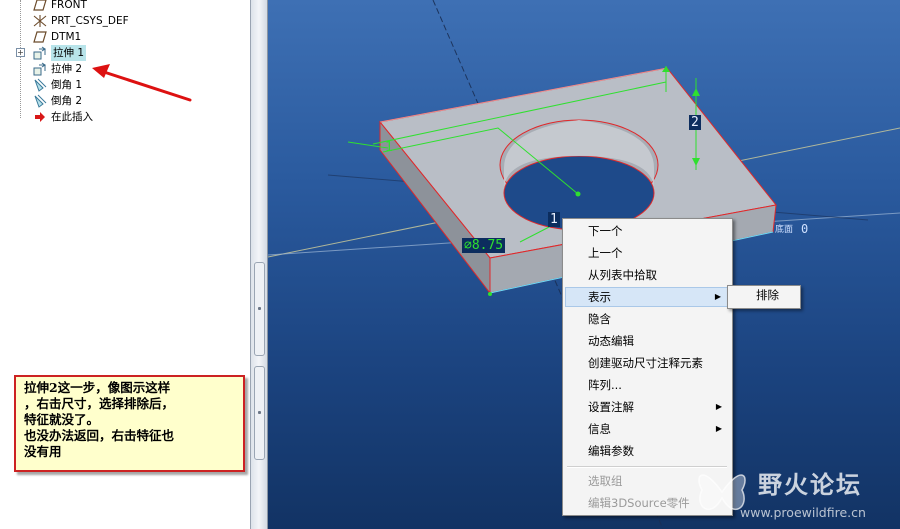 The width and height of the screenshot is (900, 529). I want to click on dimension-left: 1, so click(389, 147).